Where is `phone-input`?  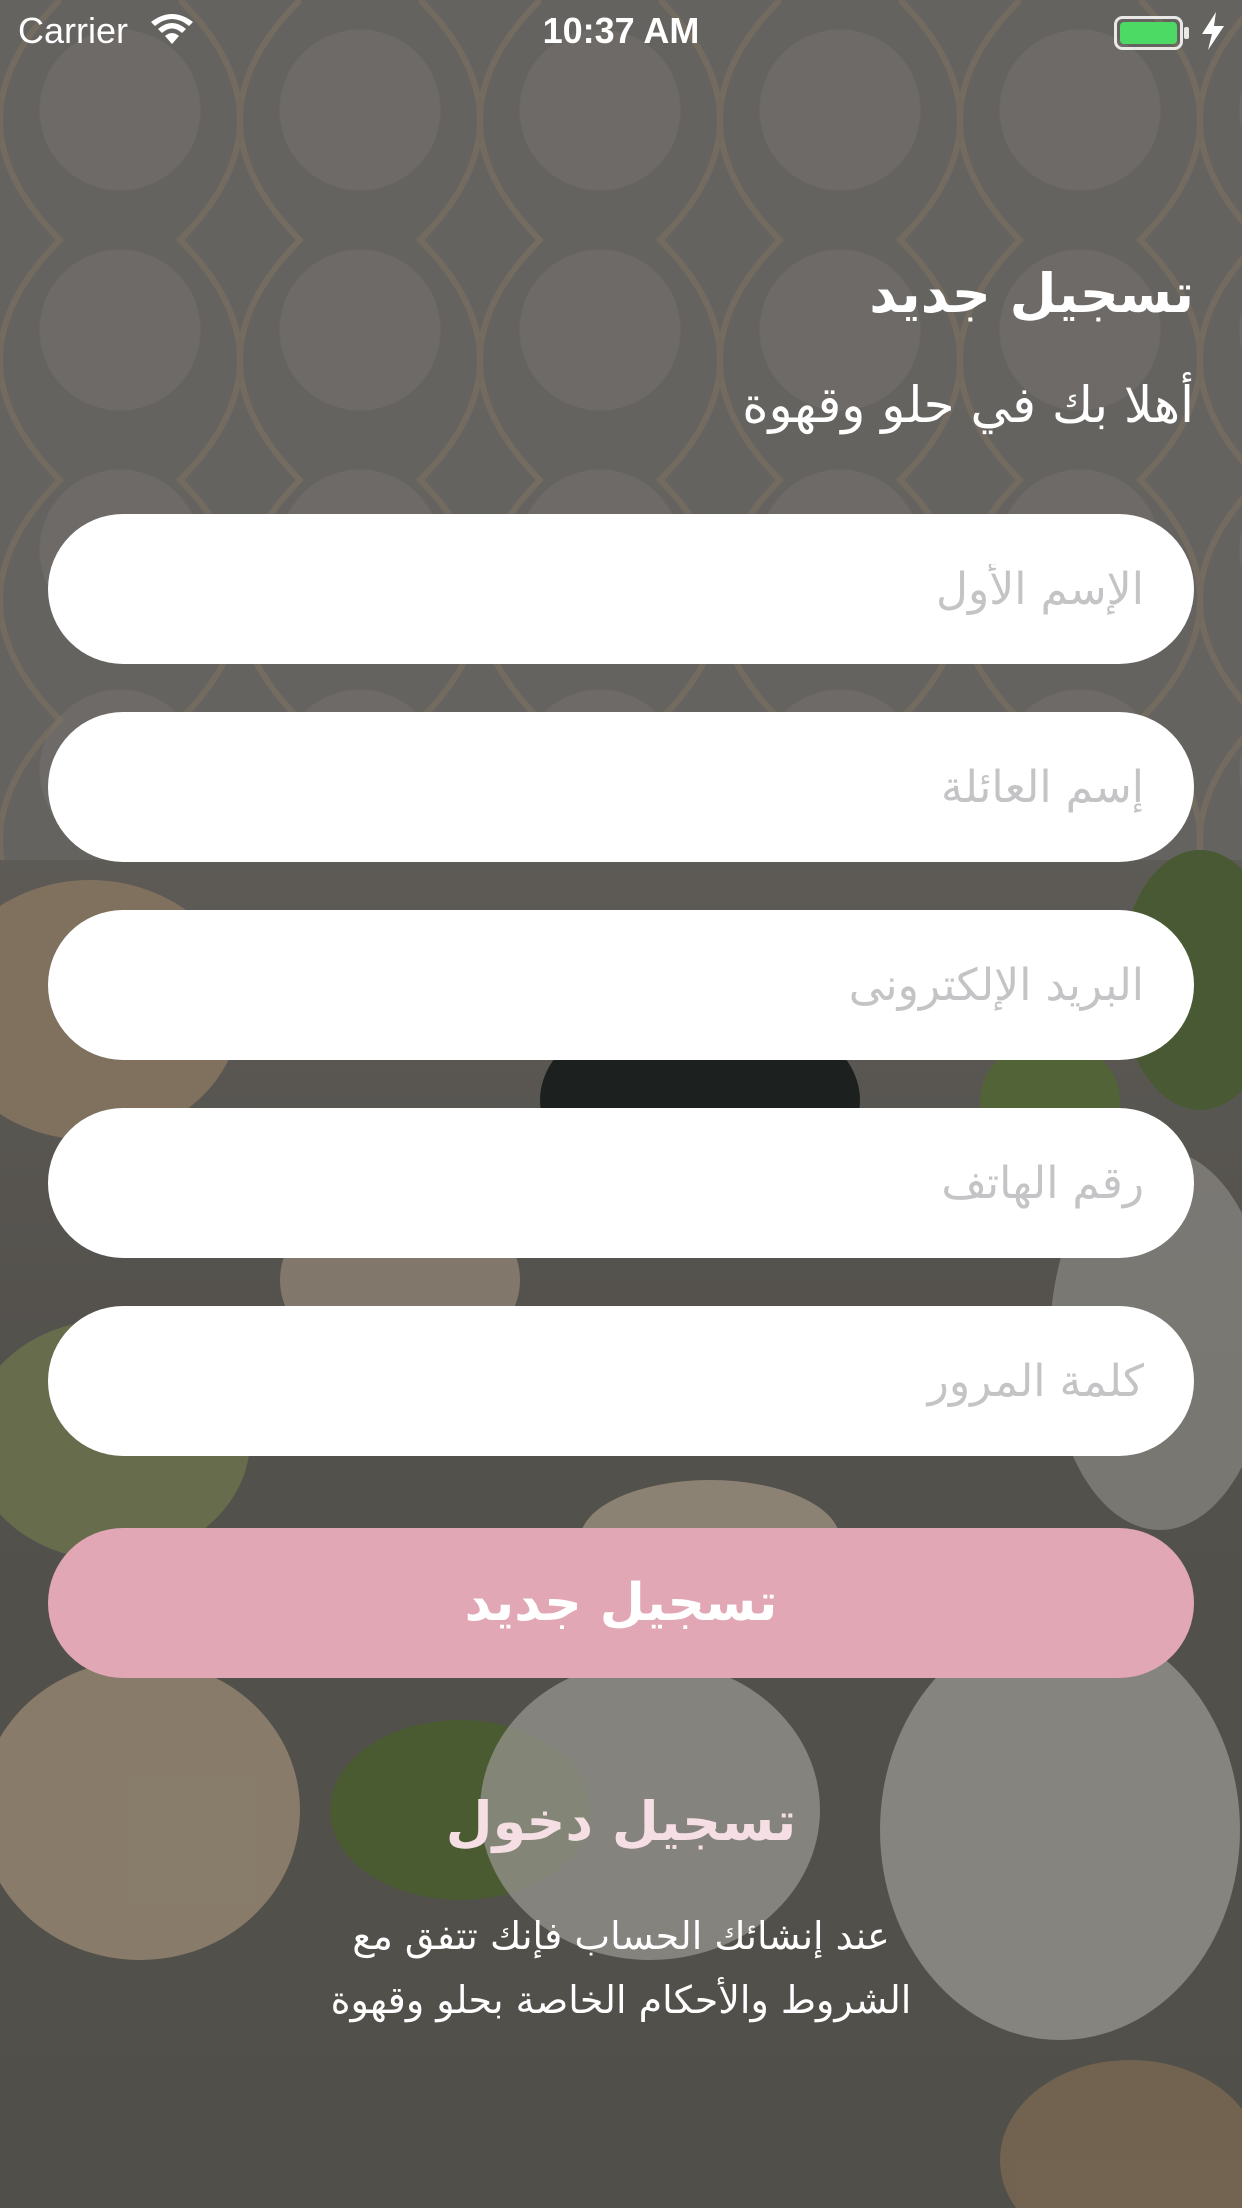 phone-input is located at coordinates (621, 1183).